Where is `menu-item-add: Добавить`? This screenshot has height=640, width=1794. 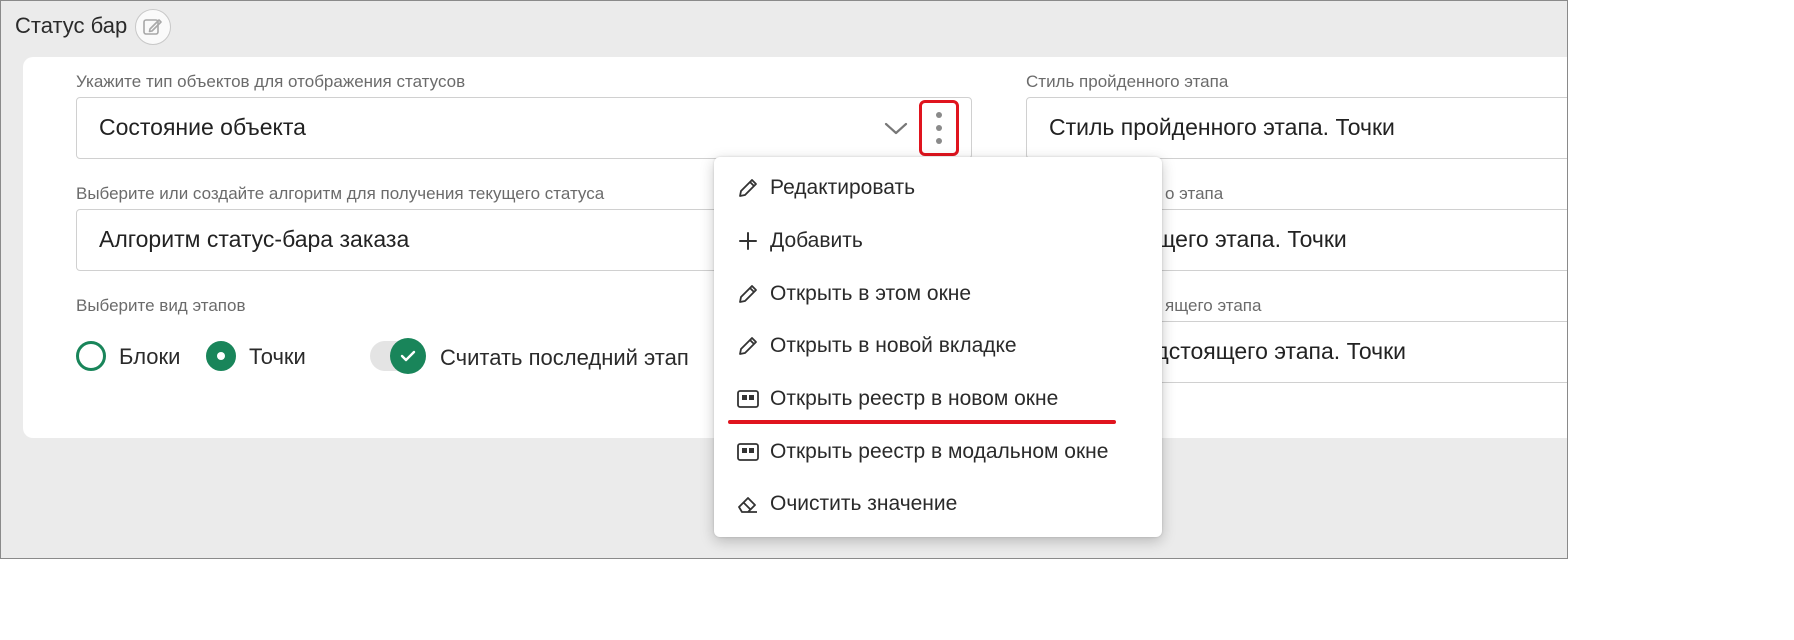 menu-item-add: Добавить is located at coordinates (938, 241).